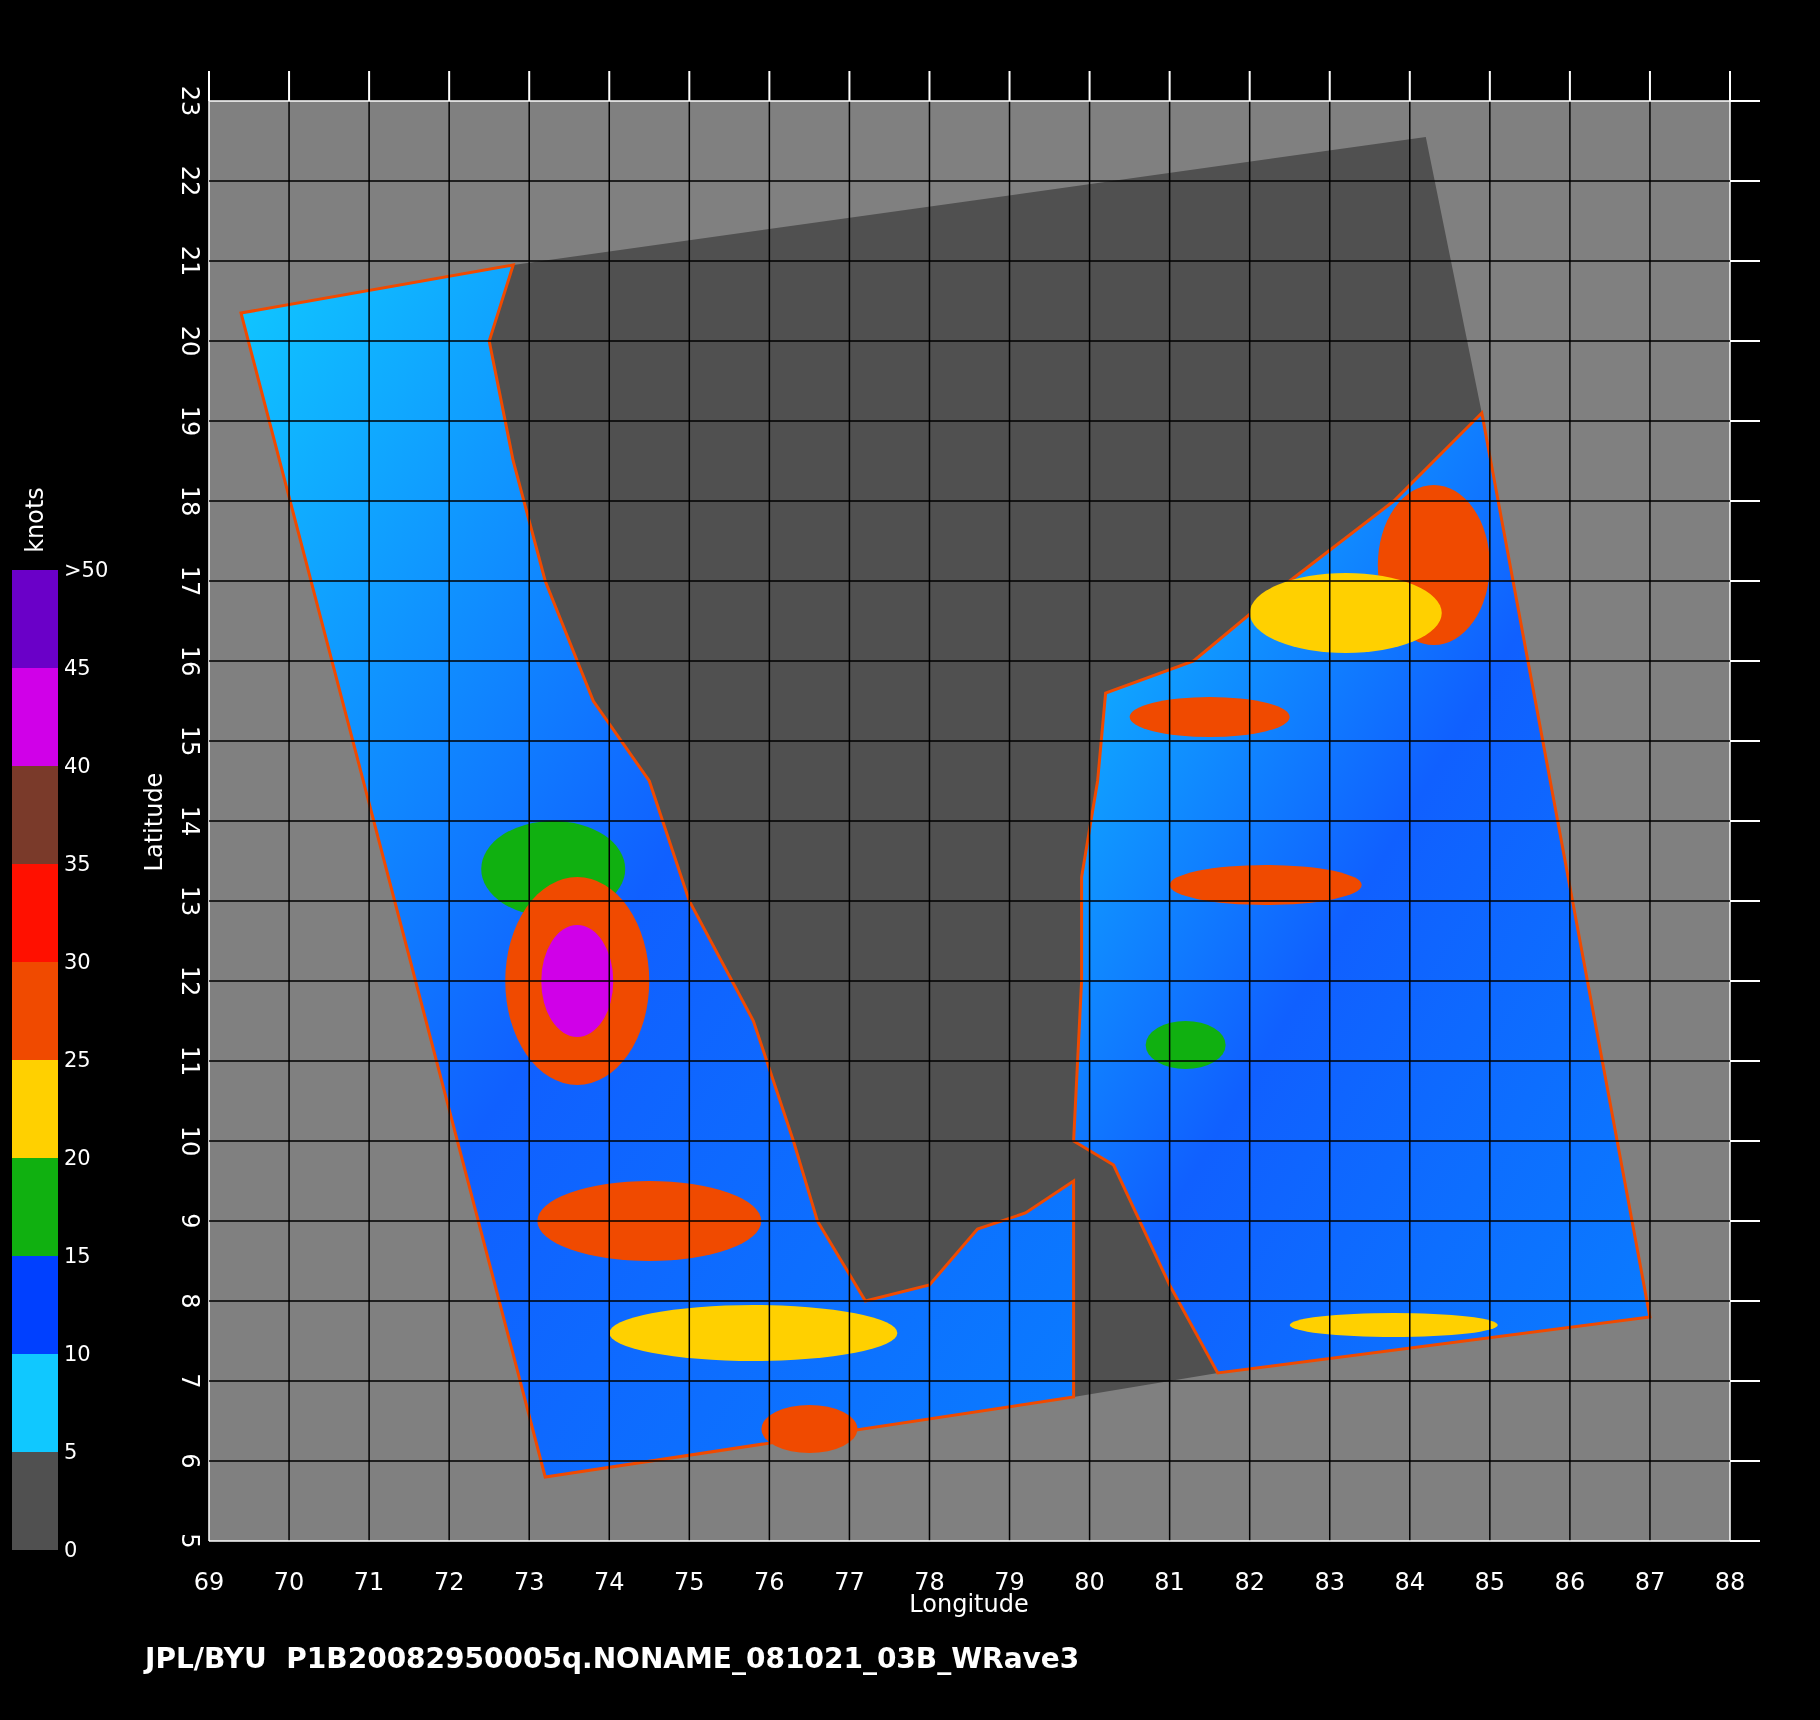 This screenshot has width=1820, height=1720. I want to click on colorbar-label: 45, so click(77, 668).